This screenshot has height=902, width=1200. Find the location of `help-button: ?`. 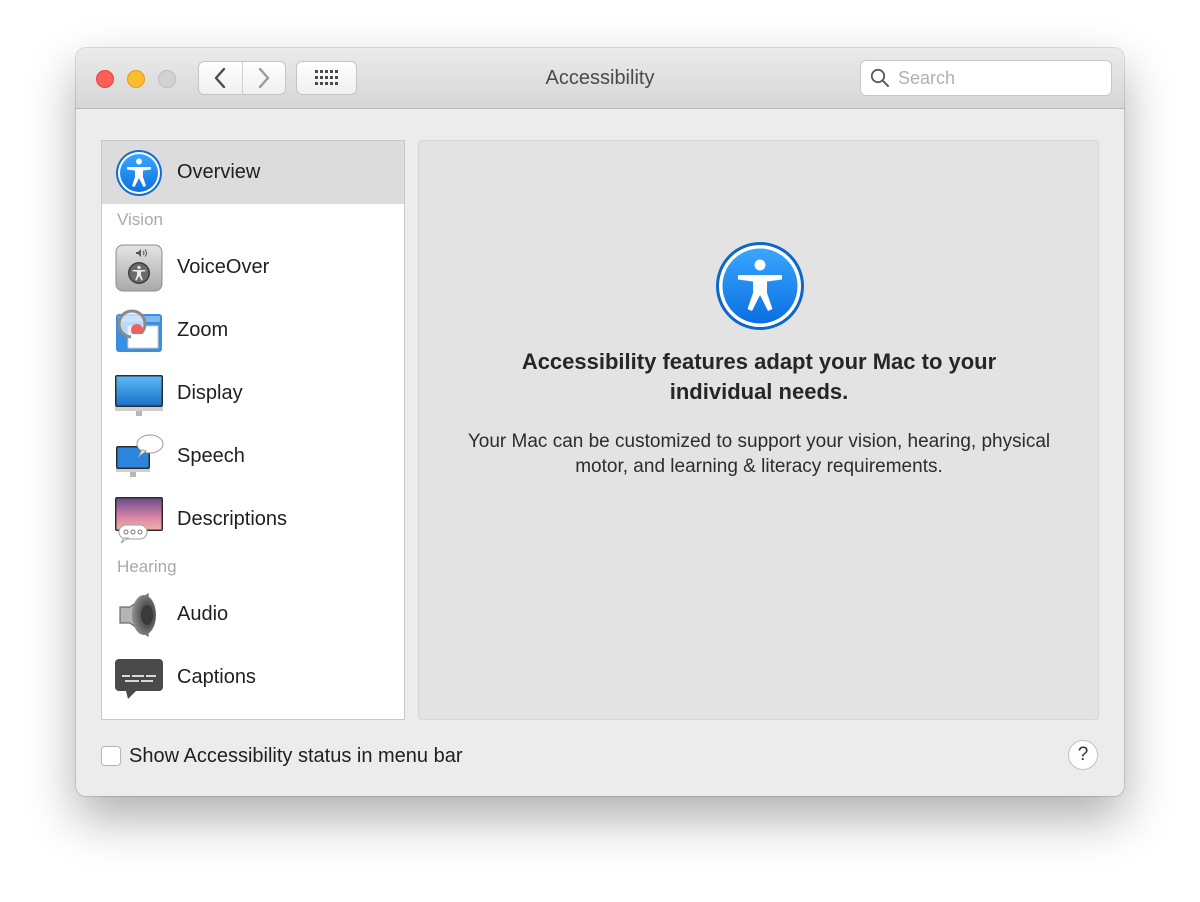

help-button: ? is located at coordinates (1083, 755).